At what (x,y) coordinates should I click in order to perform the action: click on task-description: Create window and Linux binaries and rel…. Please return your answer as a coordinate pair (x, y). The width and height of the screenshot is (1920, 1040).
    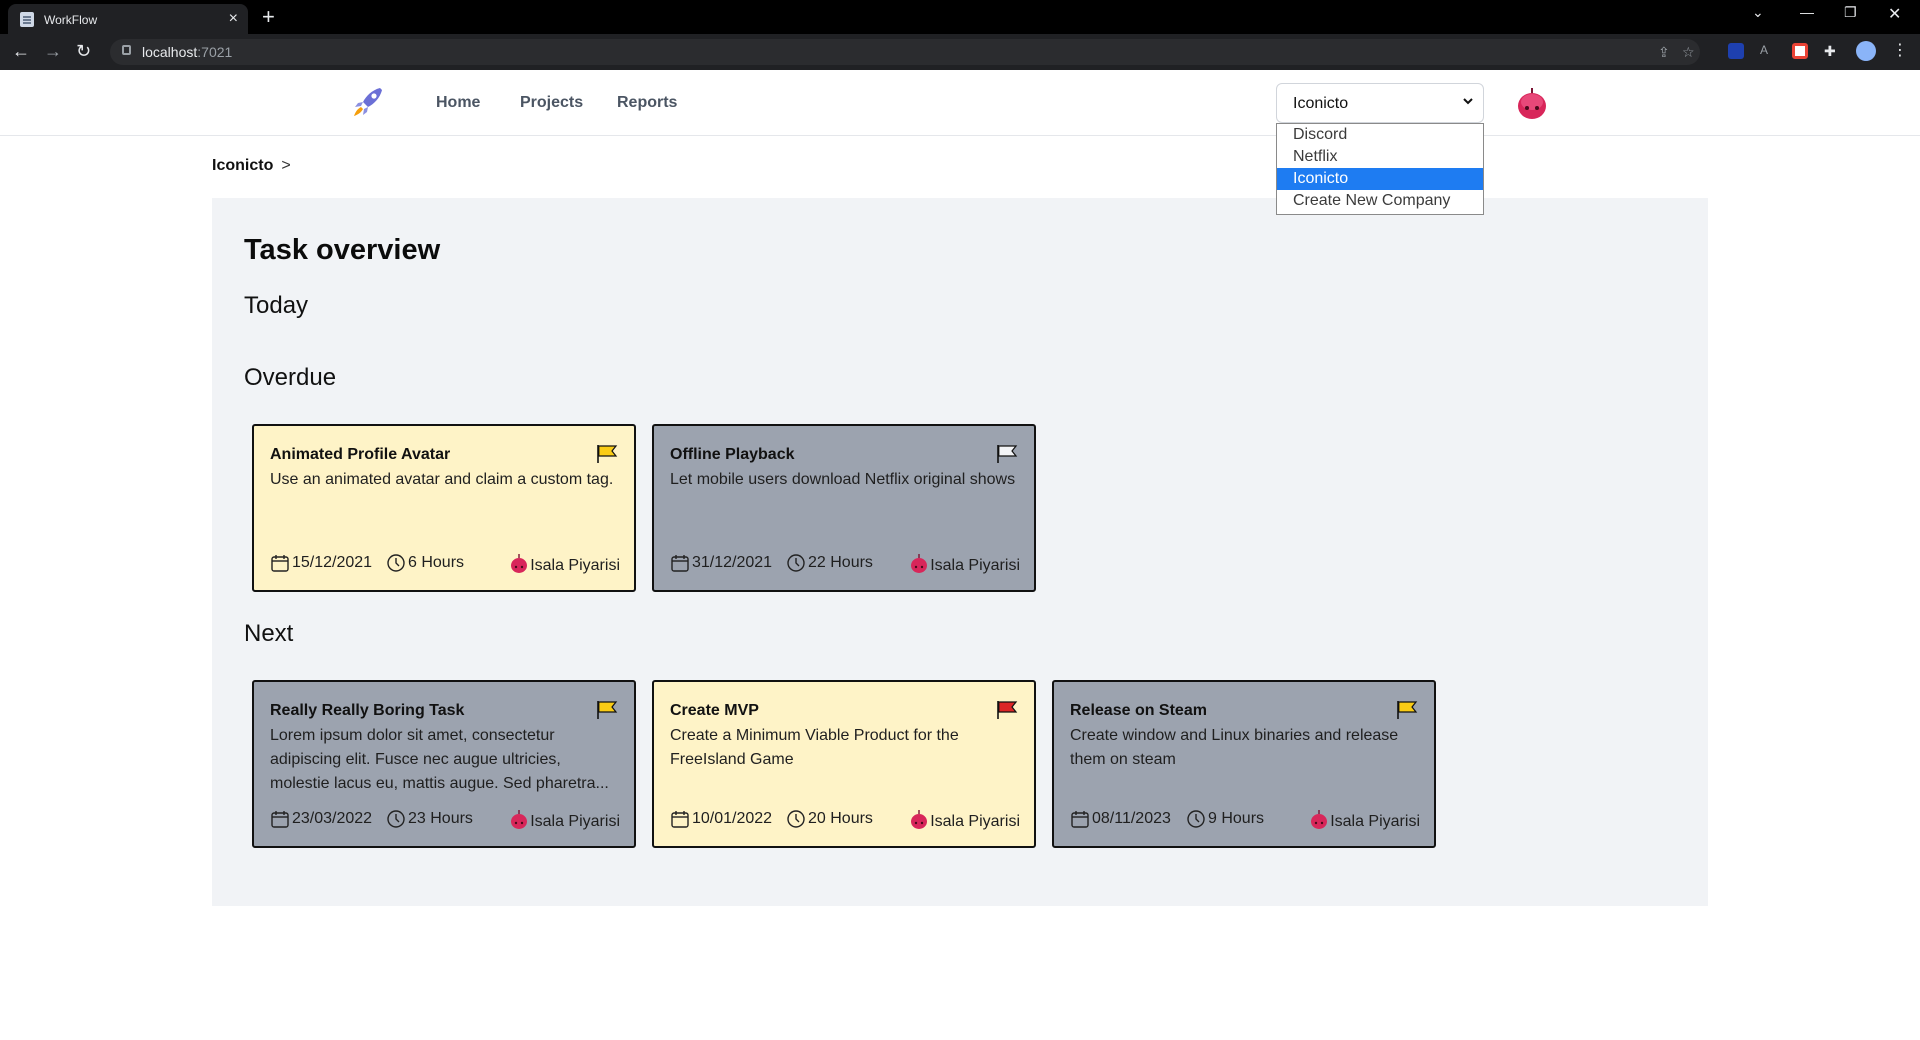
    Looking at the image, I should click on (1234, 747).